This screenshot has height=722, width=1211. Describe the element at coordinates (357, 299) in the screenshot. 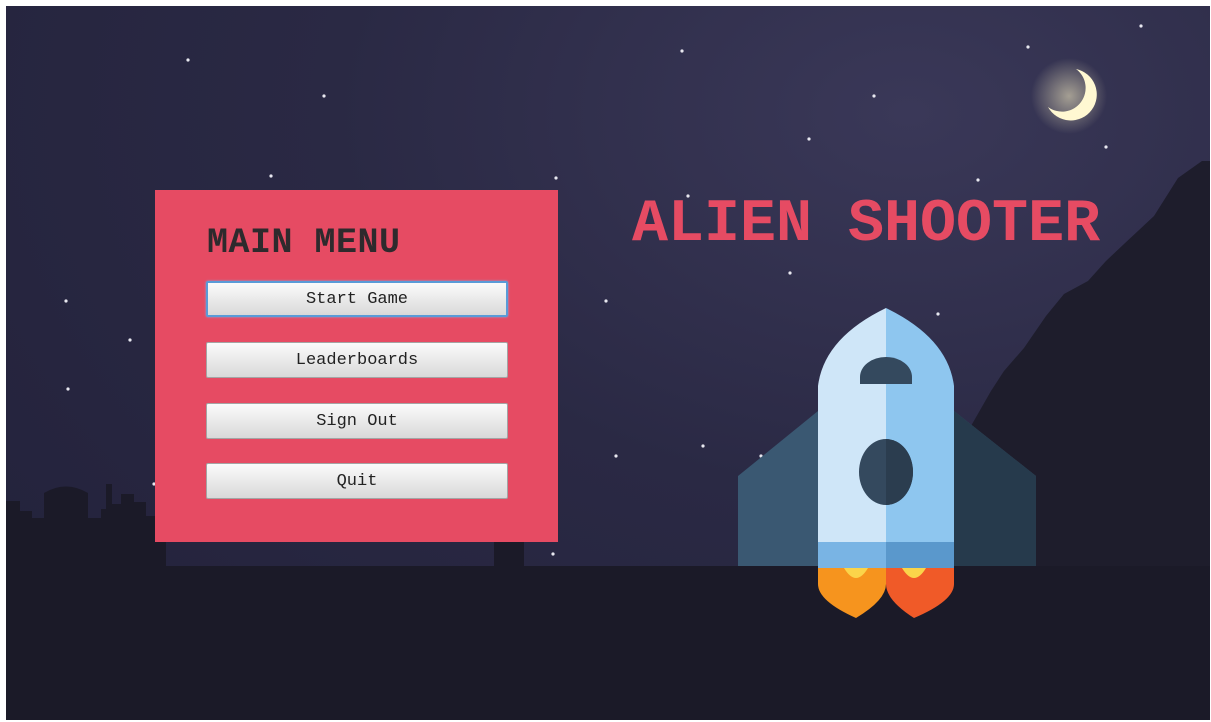

I see `start-game-button: Start Game` at that location.